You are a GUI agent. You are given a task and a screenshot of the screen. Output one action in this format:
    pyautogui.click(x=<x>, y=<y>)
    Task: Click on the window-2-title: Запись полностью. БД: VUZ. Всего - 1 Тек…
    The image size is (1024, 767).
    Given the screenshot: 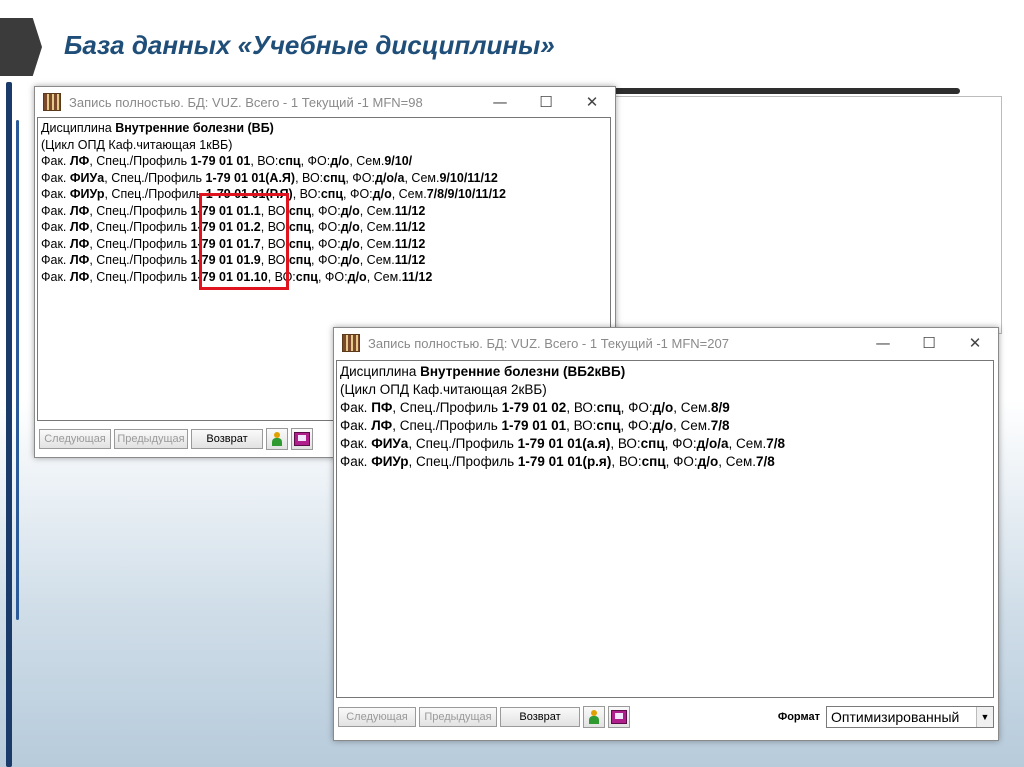 What is the action you would take?
    pyautogui.click(x=548, y=343)
    